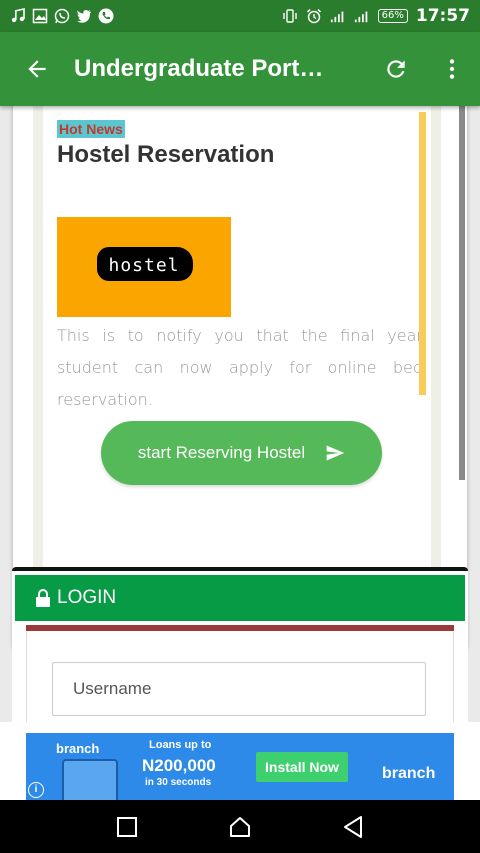 The height and width of the screenshot is (853, 480). Describe the element at coordinates (84, 16) in the screenshot. I see `twitter-icon` at that location.